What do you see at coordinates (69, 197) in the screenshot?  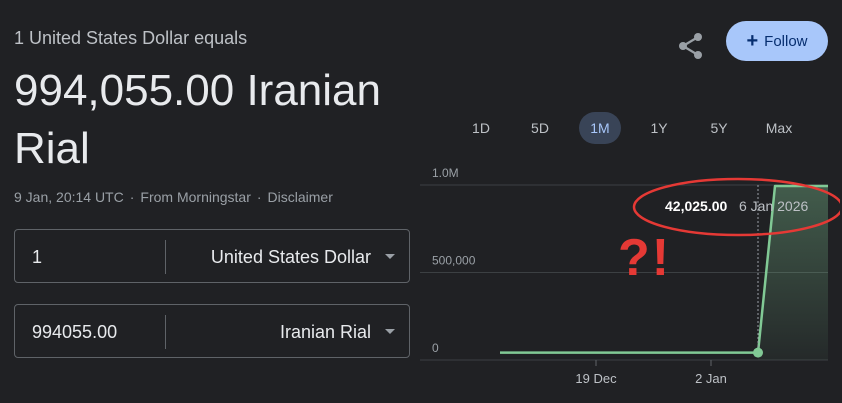 I see `timestamp: 9 Jan, 20:14 UTC` at bounding box center [69, 197].